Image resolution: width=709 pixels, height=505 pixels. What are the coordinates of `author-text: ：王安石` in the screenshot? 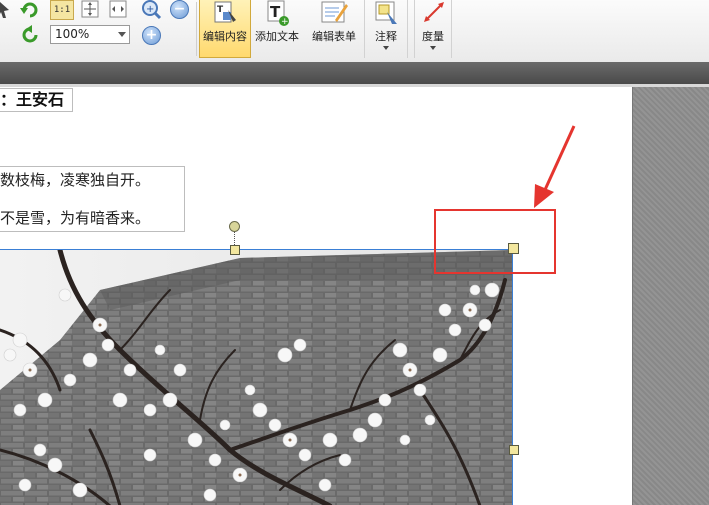 It's located at (32, 99).